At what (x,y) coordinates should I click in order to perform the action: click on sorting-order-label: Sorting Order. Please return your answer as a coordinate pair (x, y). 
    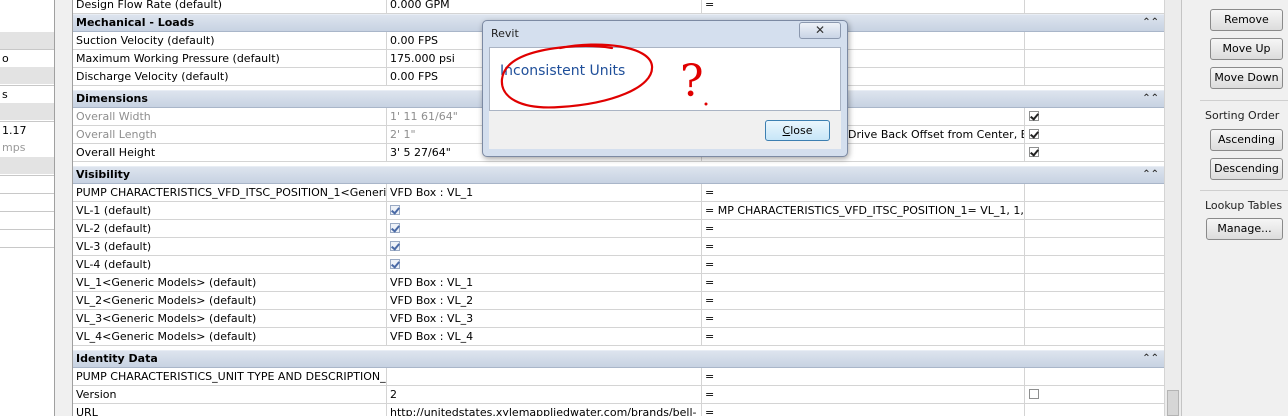
    Looking at the image, I should click on (1242, 115).